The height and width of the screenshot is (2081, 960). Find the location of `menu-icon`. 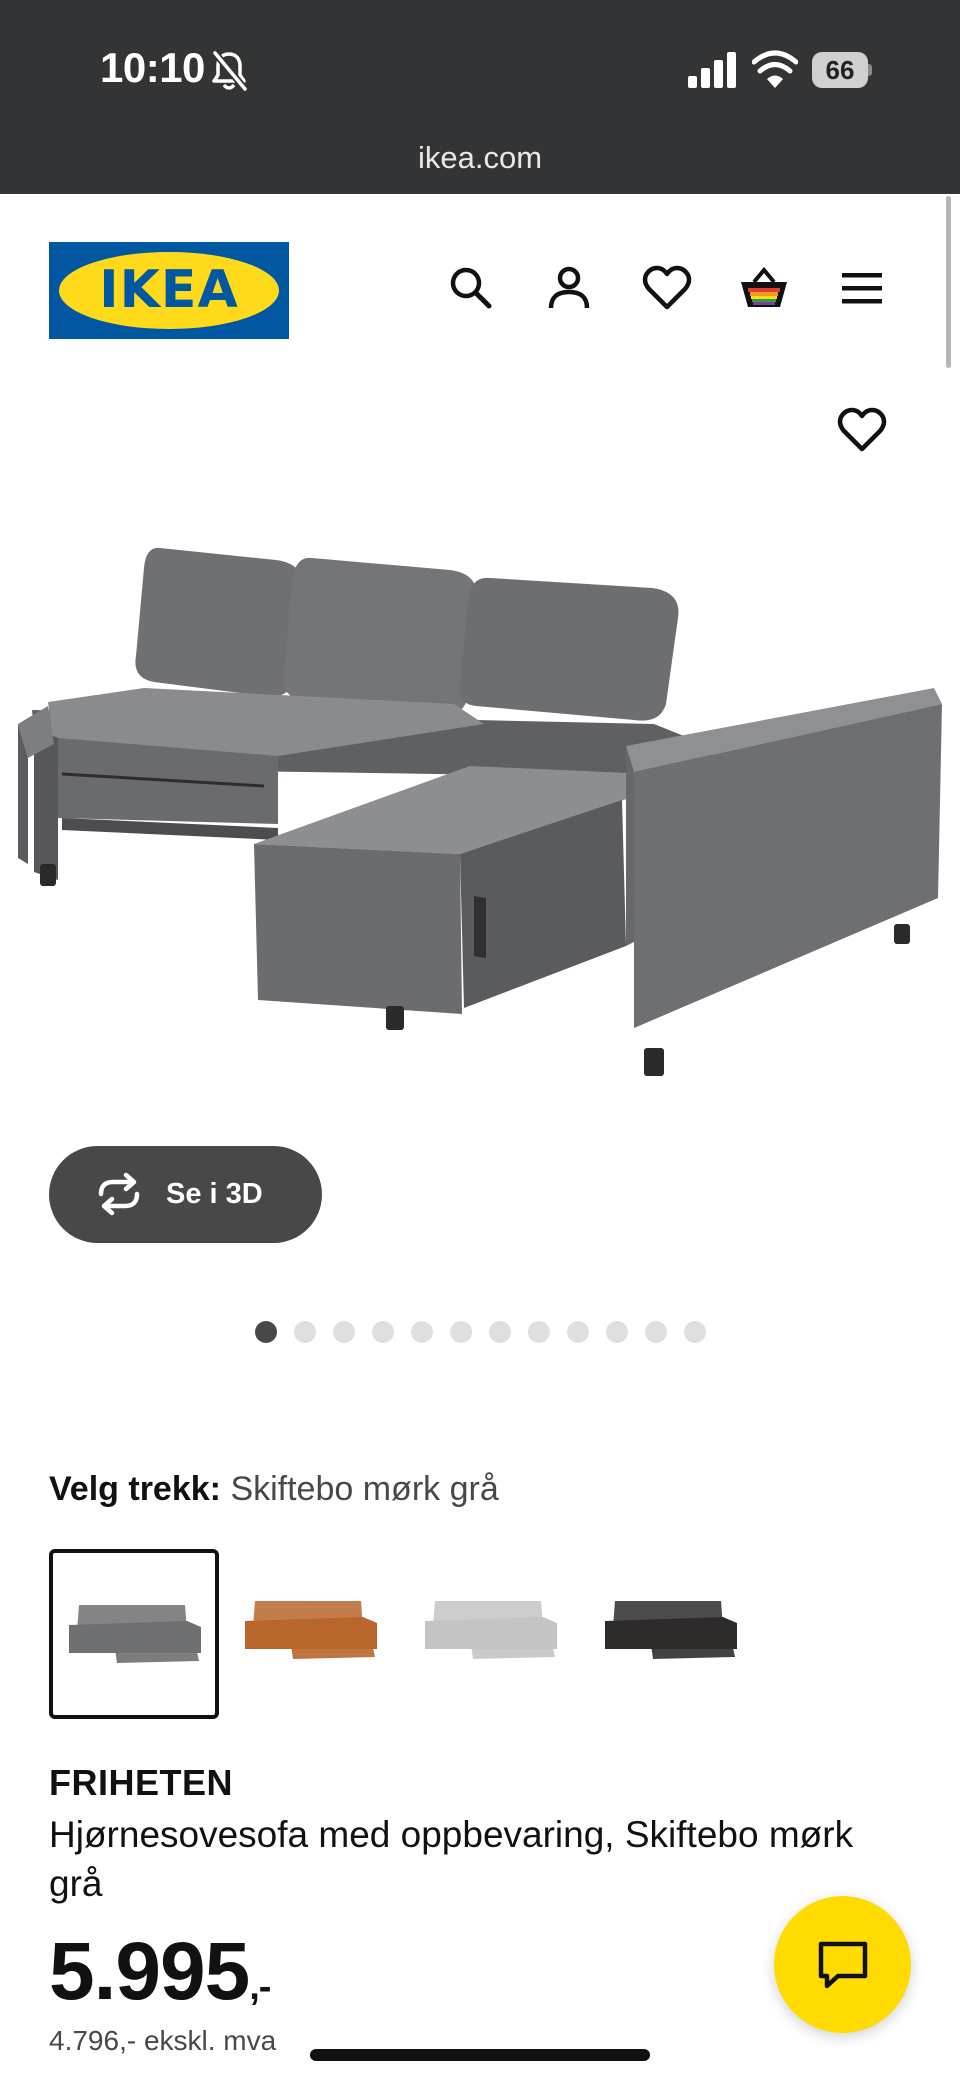

menu-icon is located at coordinates (862, 288).